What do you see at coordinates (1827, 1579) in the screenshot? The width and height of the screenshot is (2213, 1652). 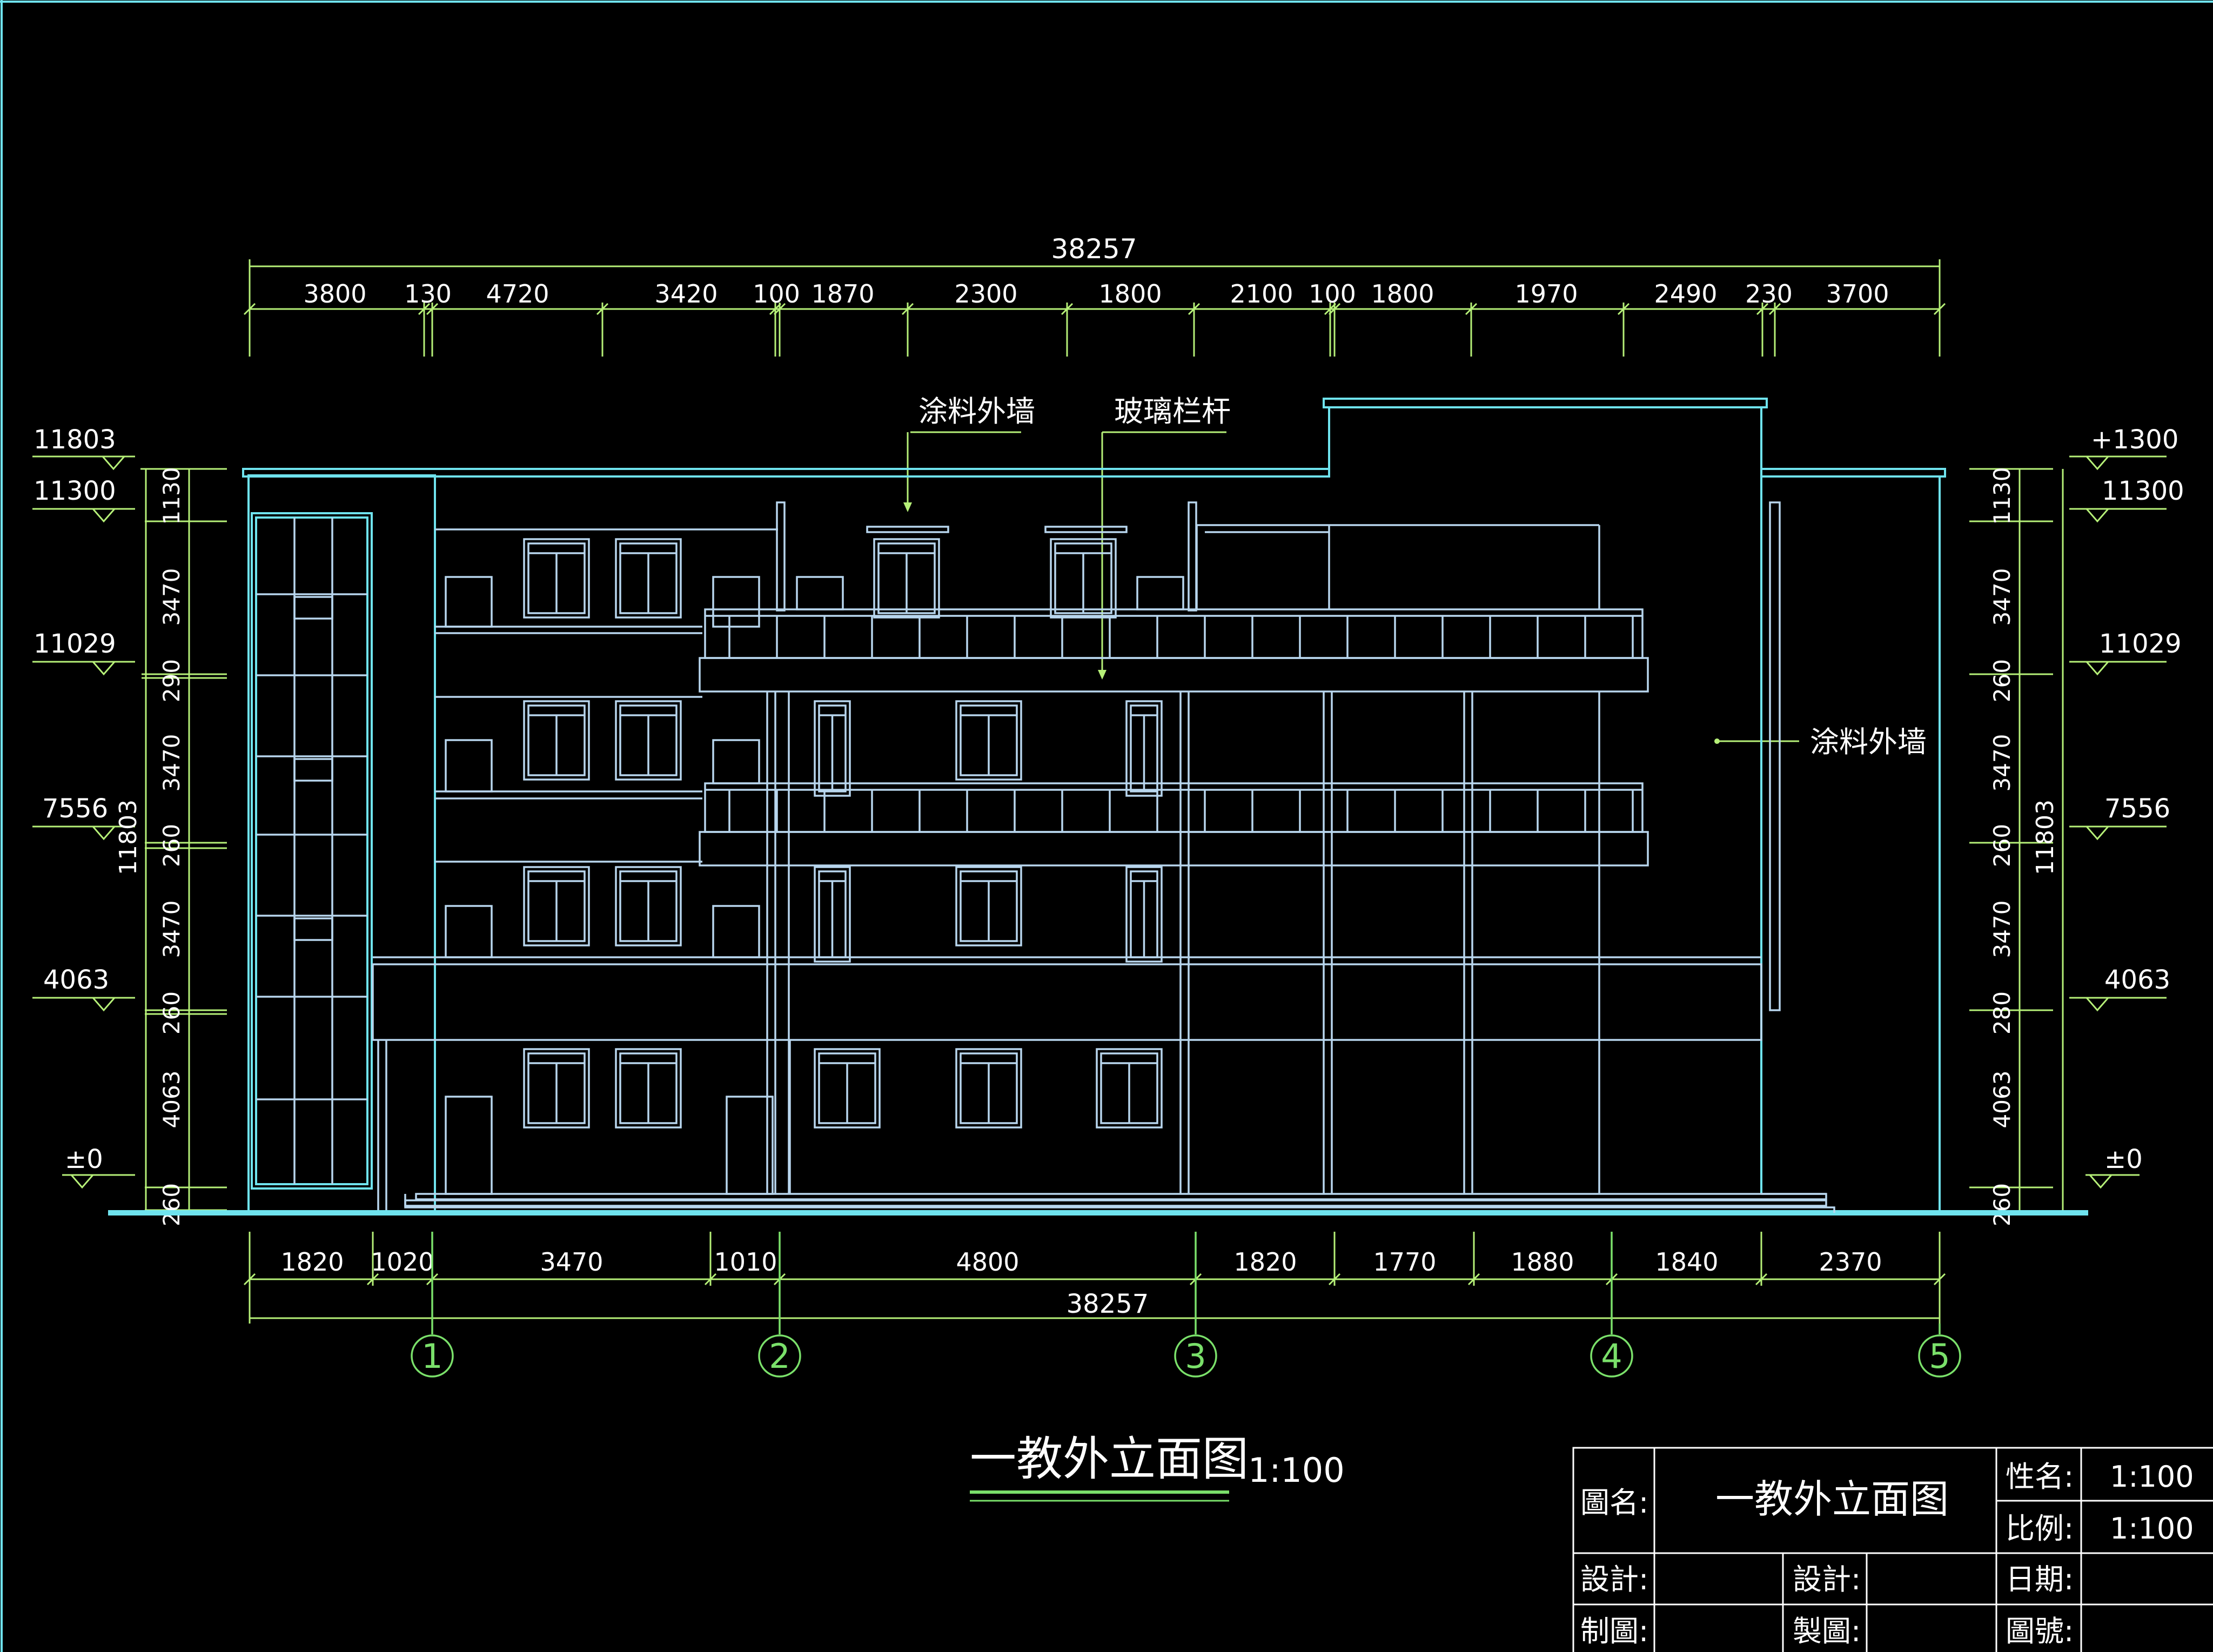 I see `tb-design-label-2: 設計:` at bounding box center [1827, 1579].